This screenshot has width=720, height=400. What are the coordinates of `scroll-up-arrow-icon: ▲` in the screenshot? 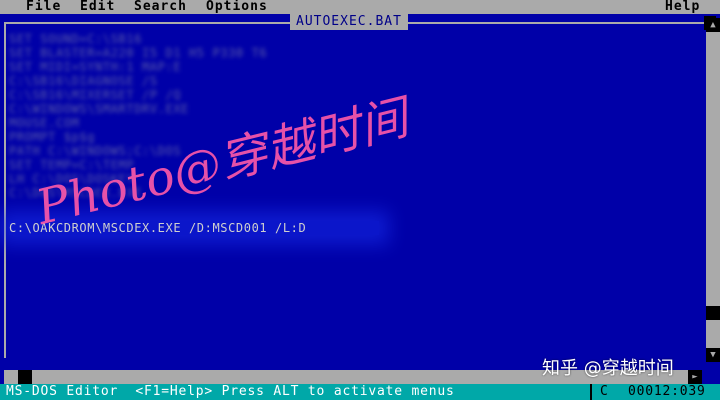 It's located at (713, 25).